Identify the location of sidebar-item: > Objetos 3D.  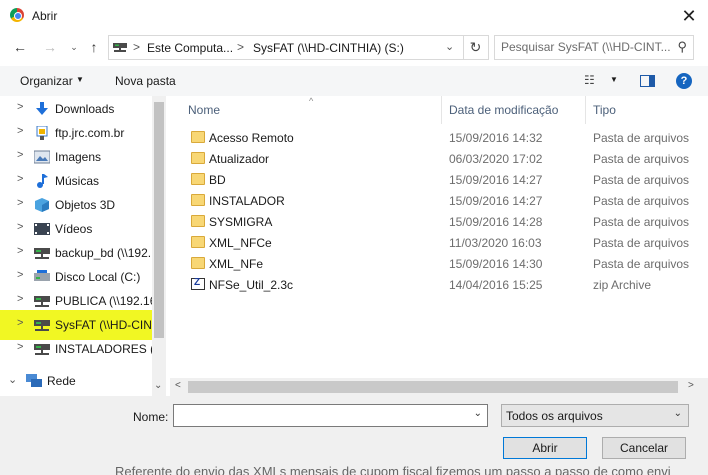
(76, 205).